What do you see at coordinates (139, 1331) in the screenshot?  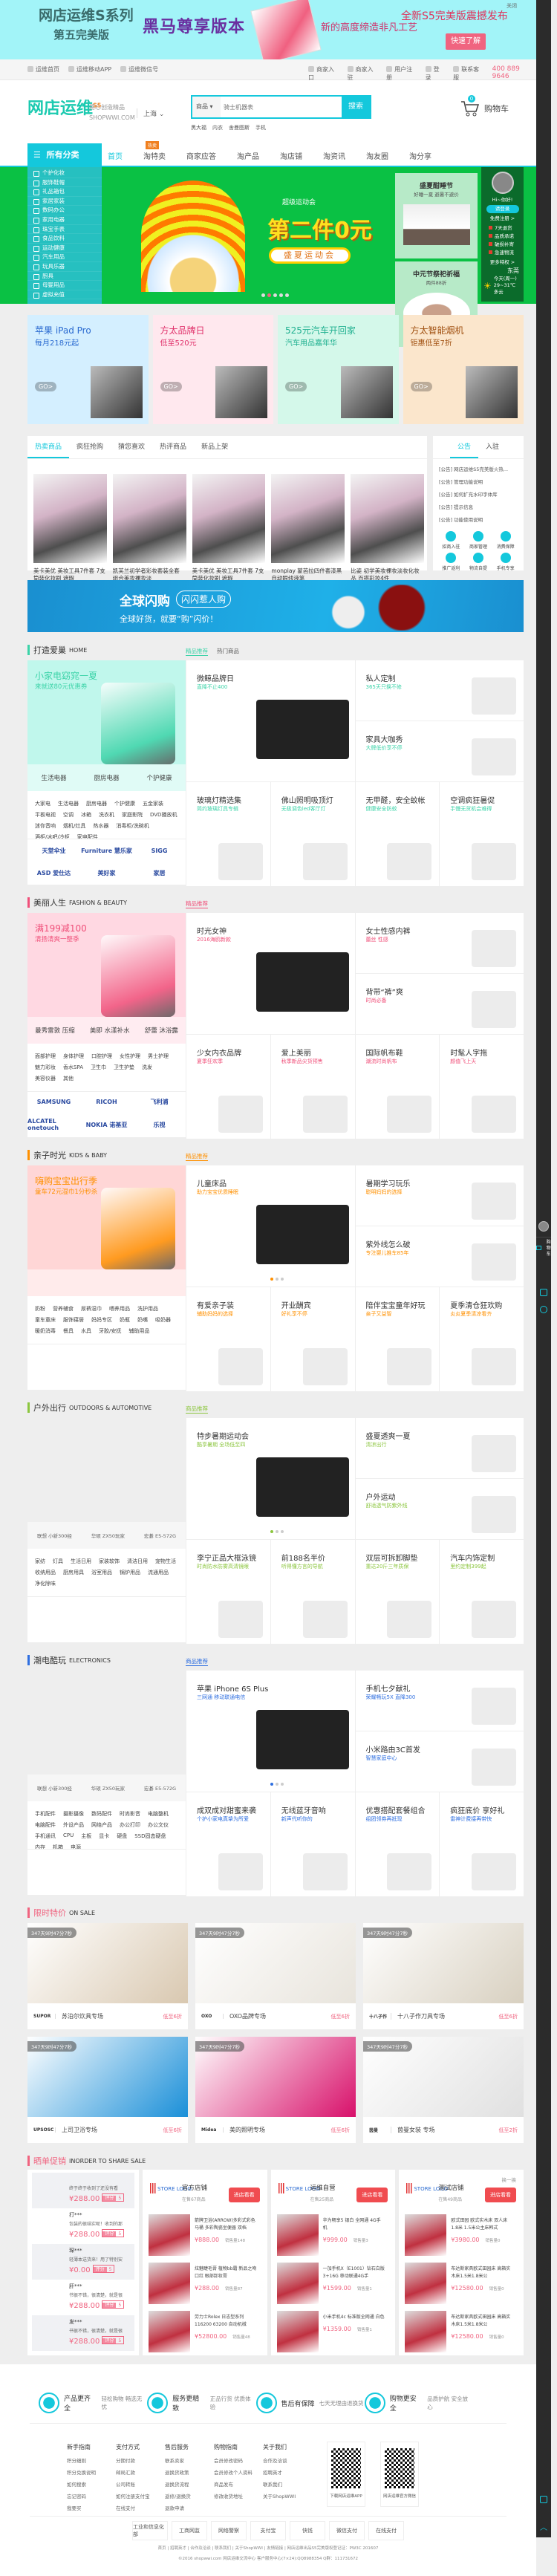 I see `category-link: 辅助用品` at bounding box center [139, 1331].